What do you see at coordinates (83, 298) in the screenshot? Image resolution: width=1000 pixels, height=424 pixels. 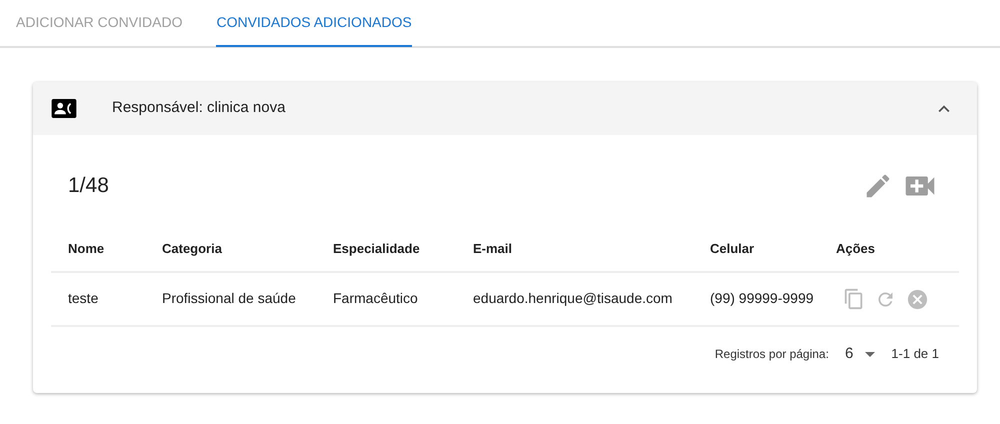 I see `table-cell: teste` at bounding box center [83, 298].